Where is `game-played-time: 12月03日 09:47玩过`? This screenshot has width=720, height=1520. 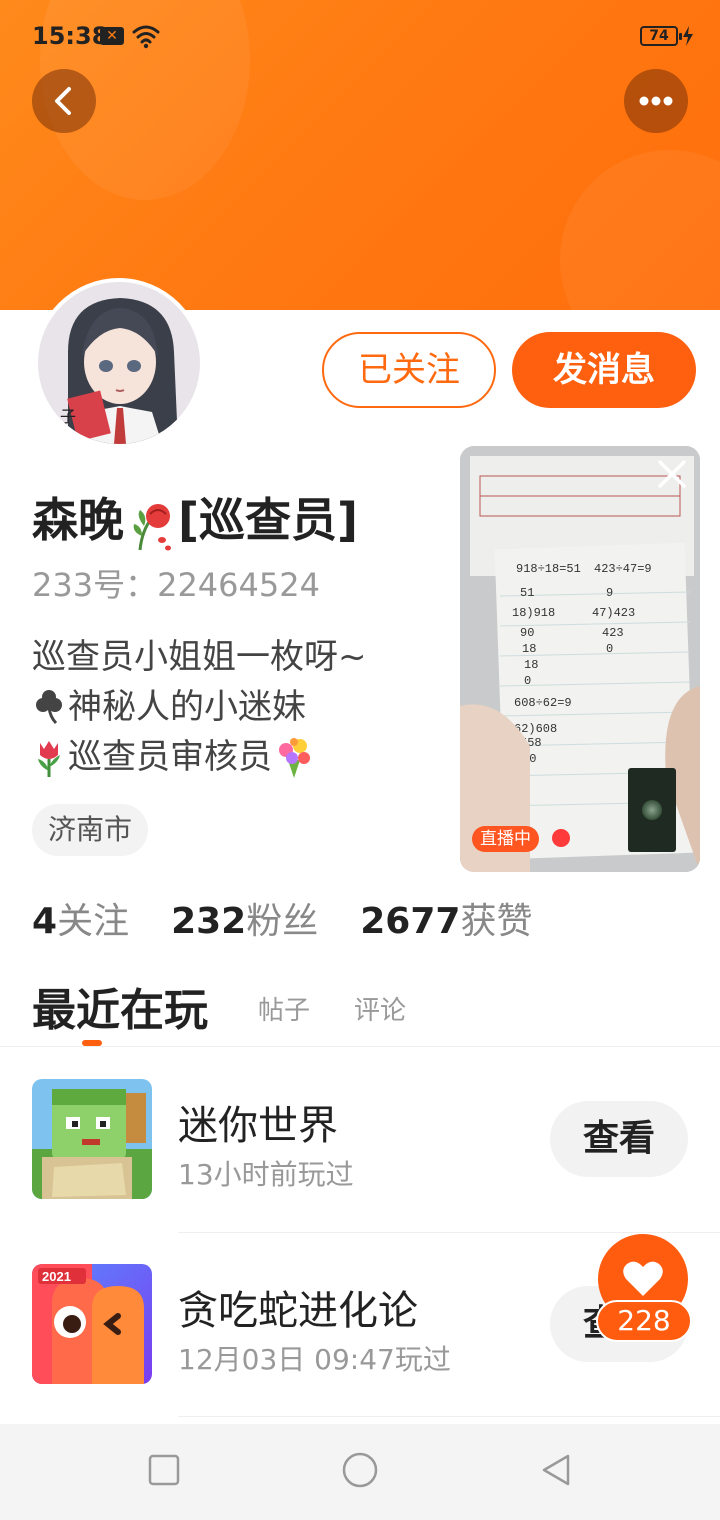 game-played-time: 12月03日 09:47玩过 is located at coordinates (314, 1359).